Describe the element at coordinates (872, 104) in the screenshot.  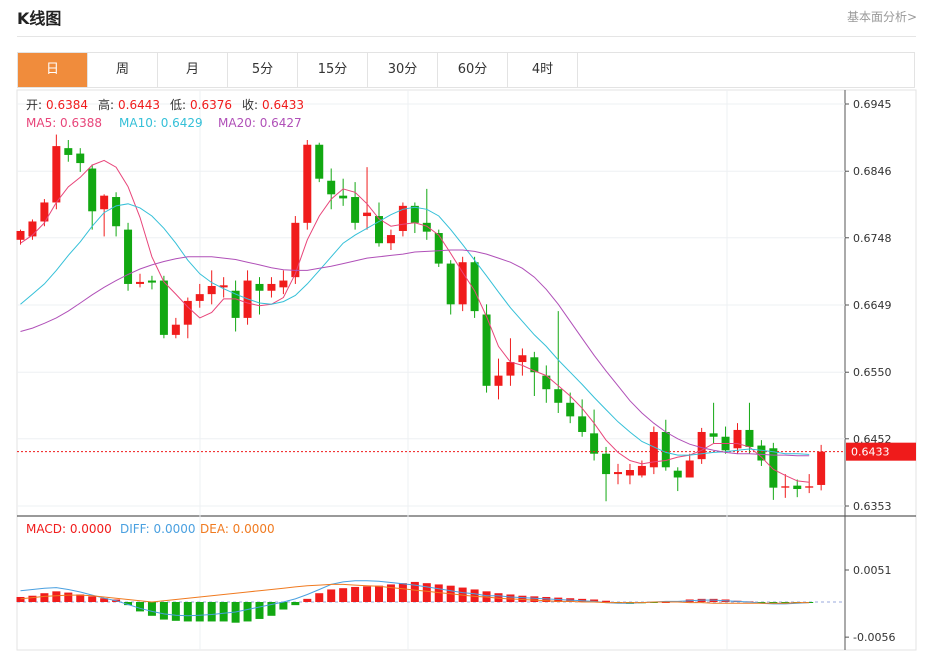
I see `y-tick-label: 0.6945` at that location.